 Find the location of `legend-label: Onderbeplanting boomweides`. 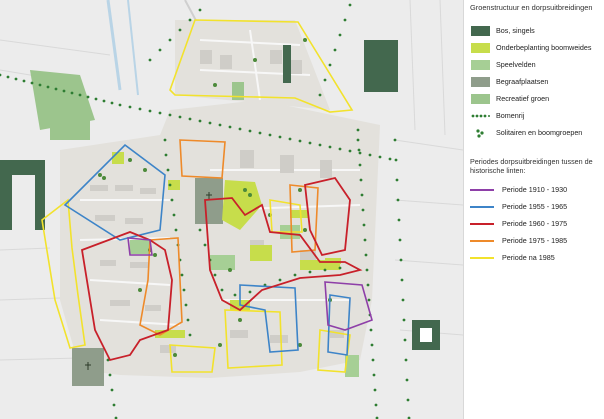

legend-label: Onderbeplanting boomweides is located at coordinates (544, 47).